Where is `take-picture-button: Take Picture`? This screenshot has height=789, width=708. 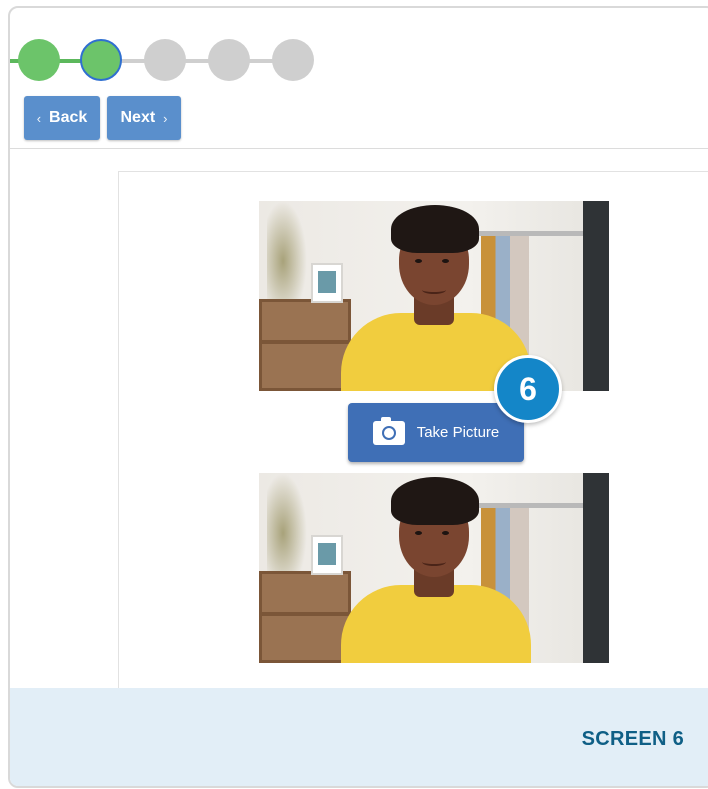 take-picture-button: Take Picture is located at coordinates (436, 432).